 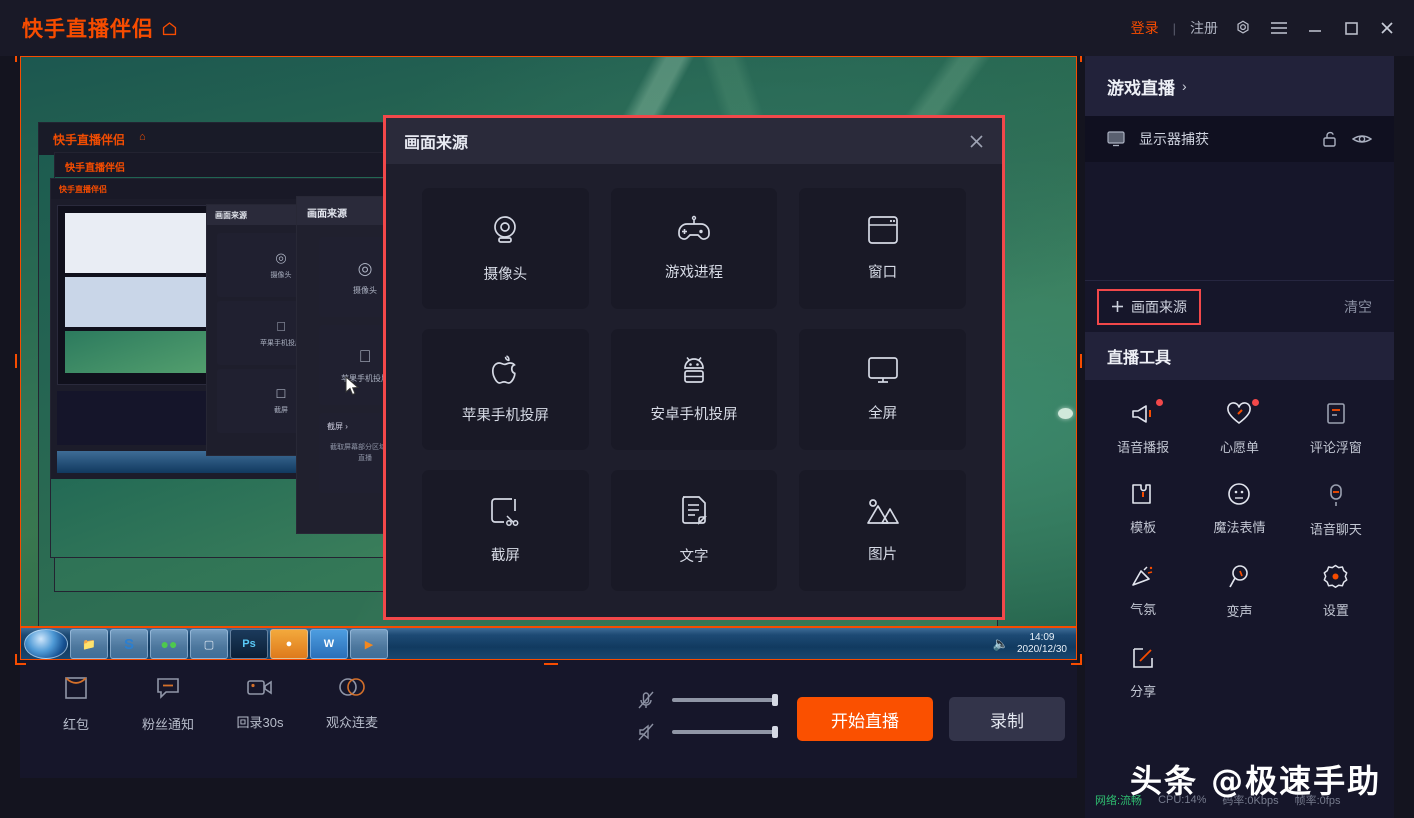 What do you see at coordinates (694, 415) in the screenshot?
I see `source-tile-label: 安卓手机投屏` at bounding box center [694, 415].